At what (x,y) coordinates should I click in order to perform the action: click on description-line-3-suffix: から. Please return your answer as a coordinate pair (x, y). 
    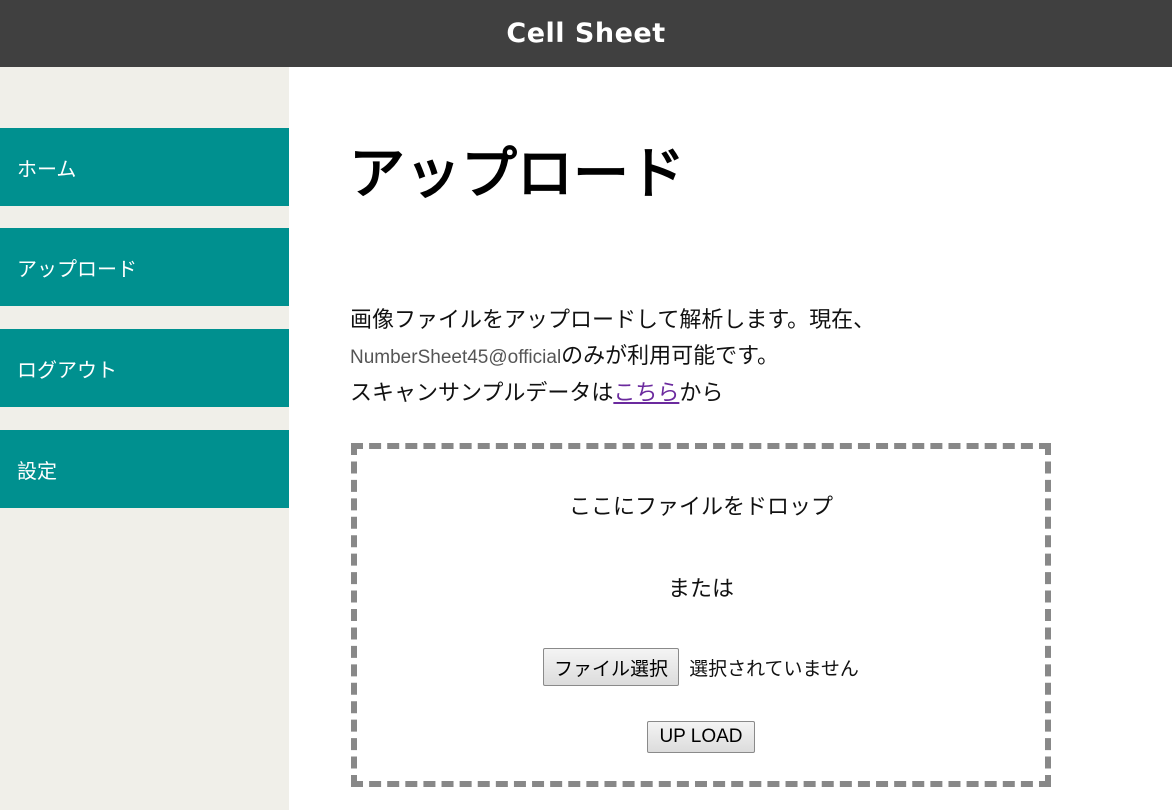
    Looking at the image, I should click on (701, 393).